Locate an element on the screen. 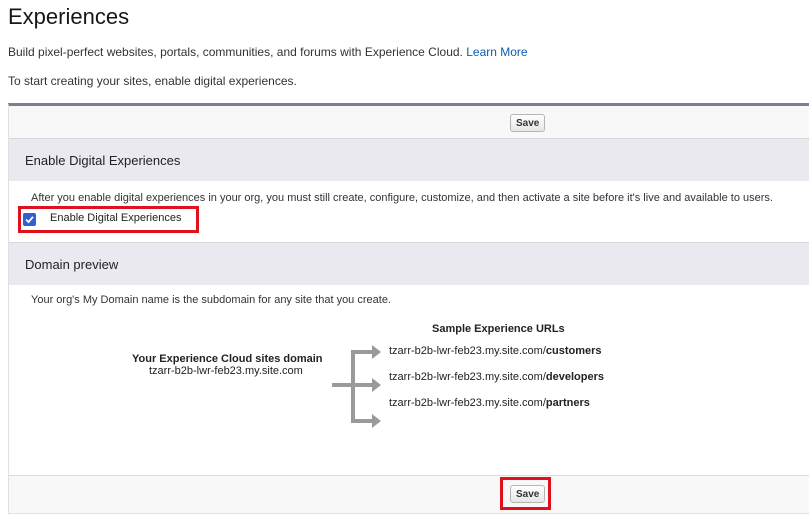  page-title: Experiences is located at coordinates (69, 16).